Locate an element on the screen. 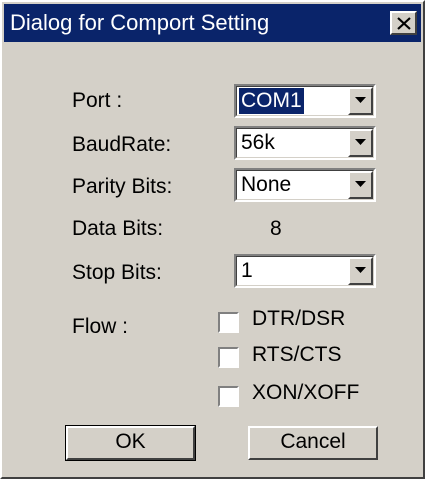 Image resolution: width=425 pixels, height=479 pixels. stop-bits-combobox-value: 1 is located at coordinates (247, 270).